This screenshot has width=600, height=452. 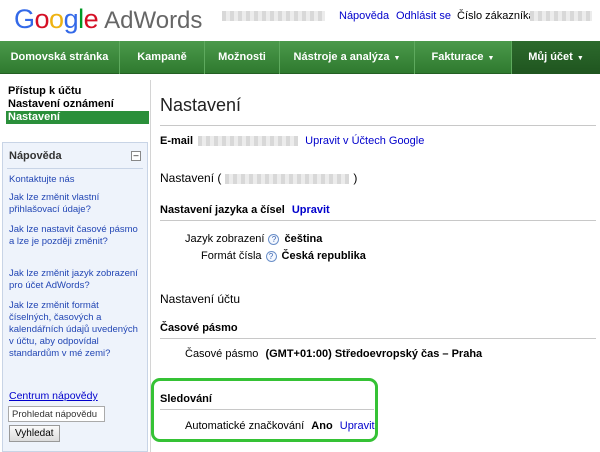 What do you see at coordinates (222, 354) in the screenshot?
I see `timezone-label: Časové pásmo` at bounding box center [222, 354].